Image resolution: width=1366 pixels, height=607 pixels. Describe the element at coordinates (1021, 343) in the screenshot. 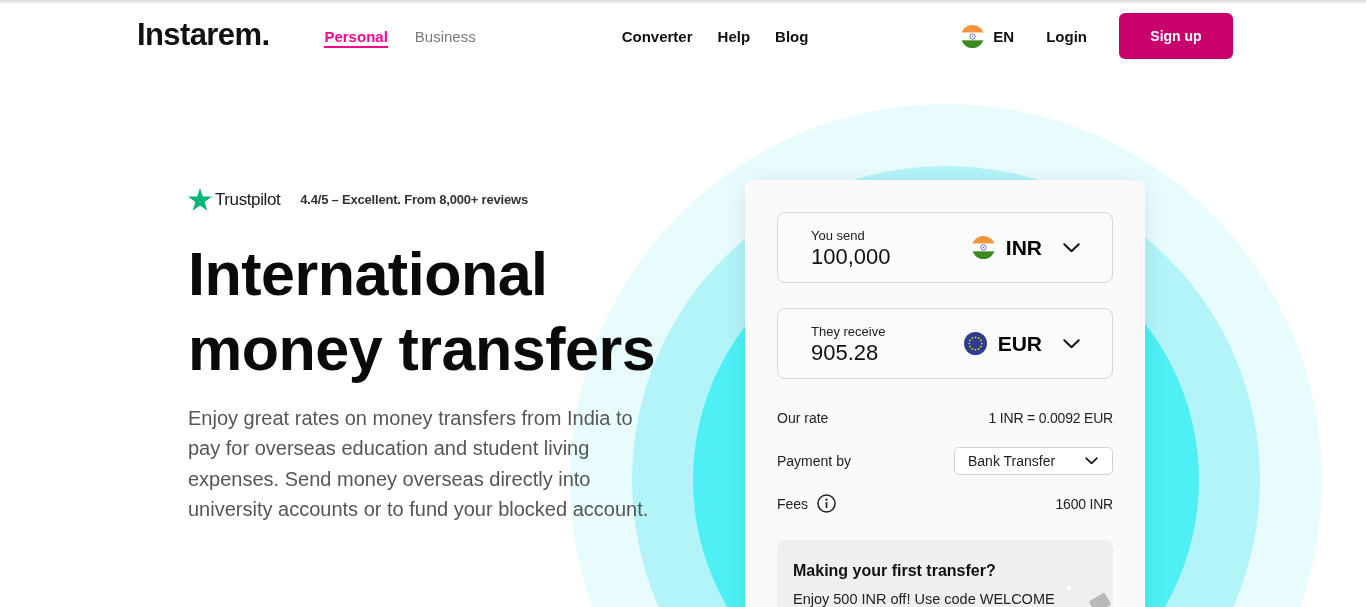

I see `currency-dropdown: EUR` at that location.